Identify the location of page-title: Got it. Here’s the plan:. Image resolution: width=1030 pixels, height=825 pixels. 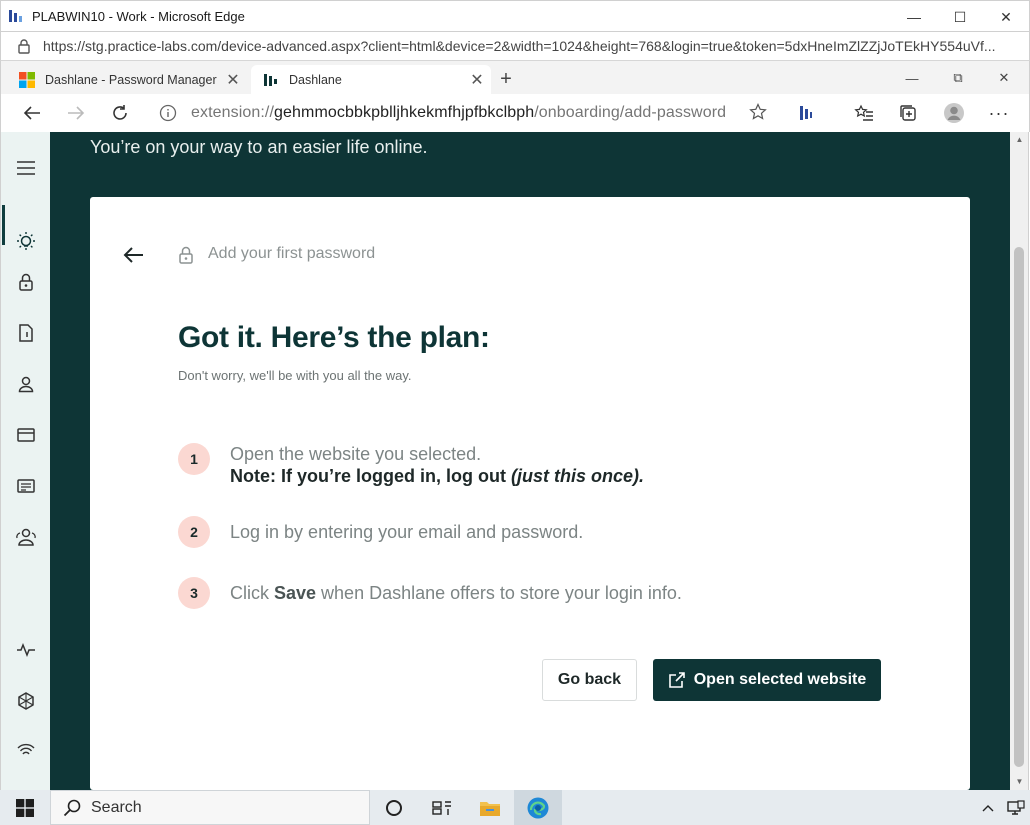
(334, 337).